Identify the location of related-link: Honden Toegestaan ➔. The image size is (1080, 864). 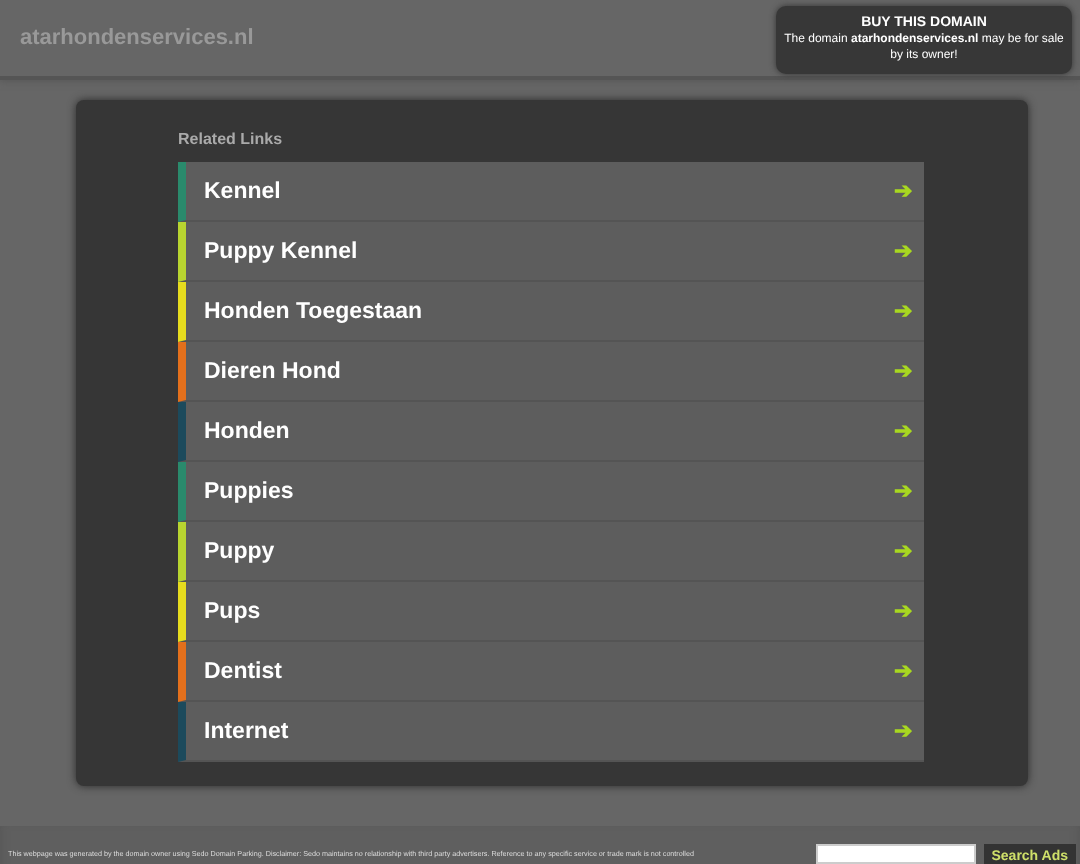
(551, 312).